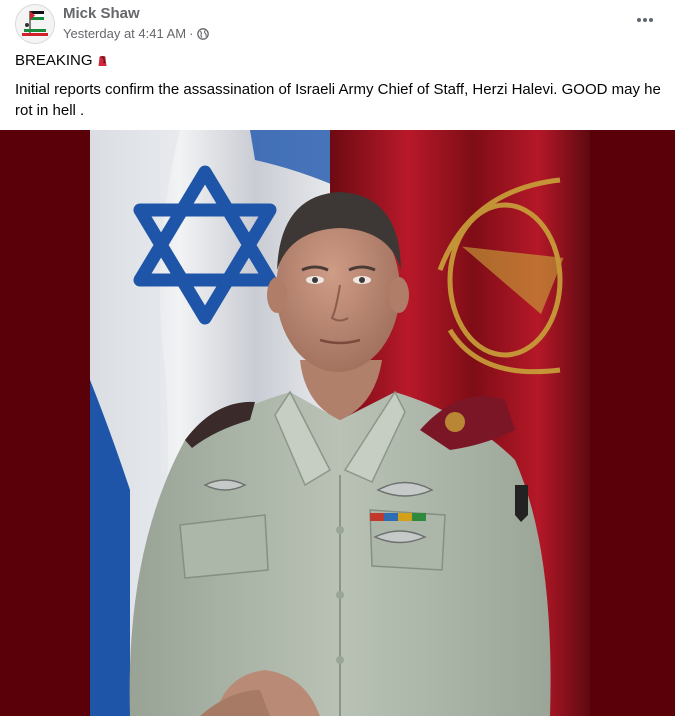 Image resolution: width=675 pixels, height=716 pixels. Describe the element at coordinates (645, 20) in the screenshot. I see `more-options-icon` at that location.